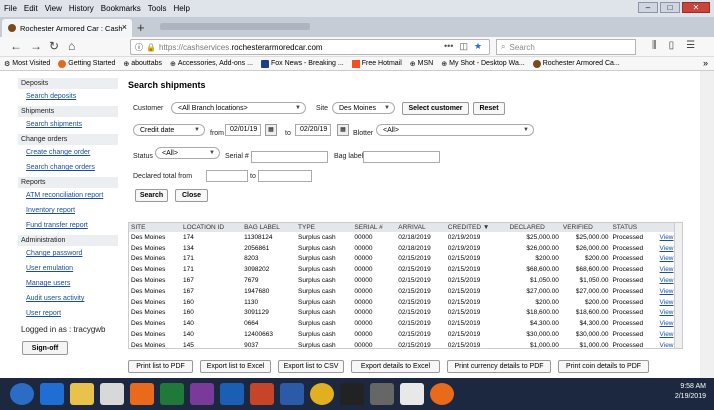 The image size is (714, 410). What do you see at coordinates (678, 285) in the screenshot?
I see `table-scrollbar` at bounding box center [678, 285].